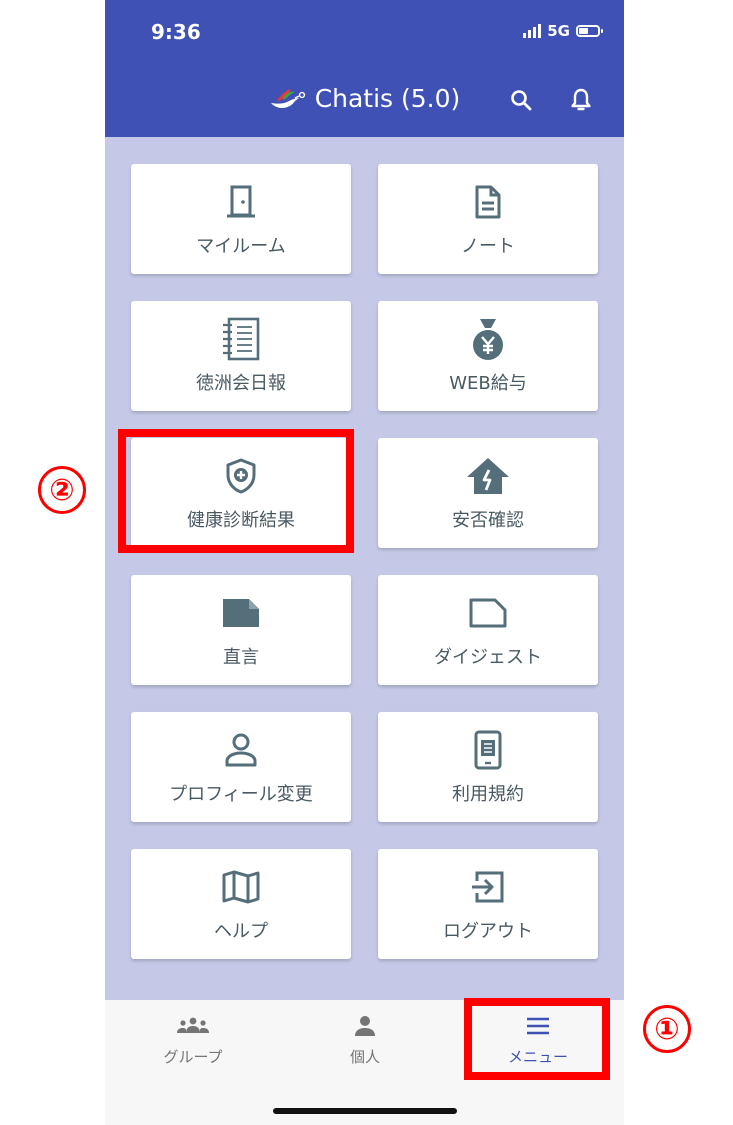 The height and width of the screenshot is (1125, 733). I want to click on tile-my-room: マイルーム, so click(241, 219).